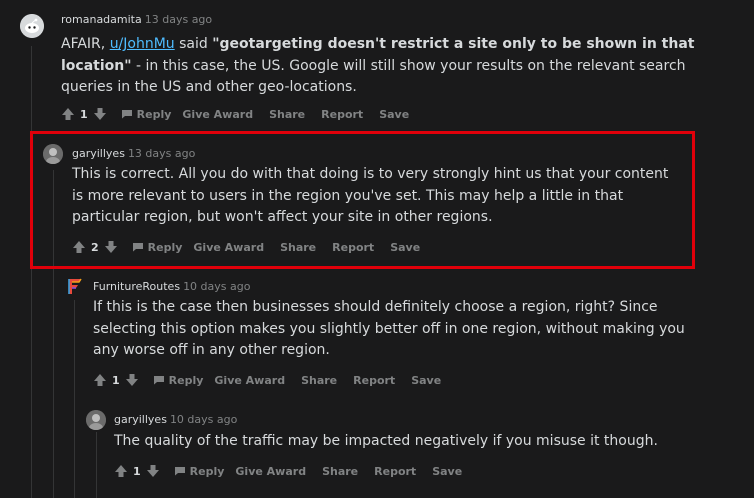  Describe the element at coordinates (95, 247) in the screenshot. I see `vote-score: 2` at that location.